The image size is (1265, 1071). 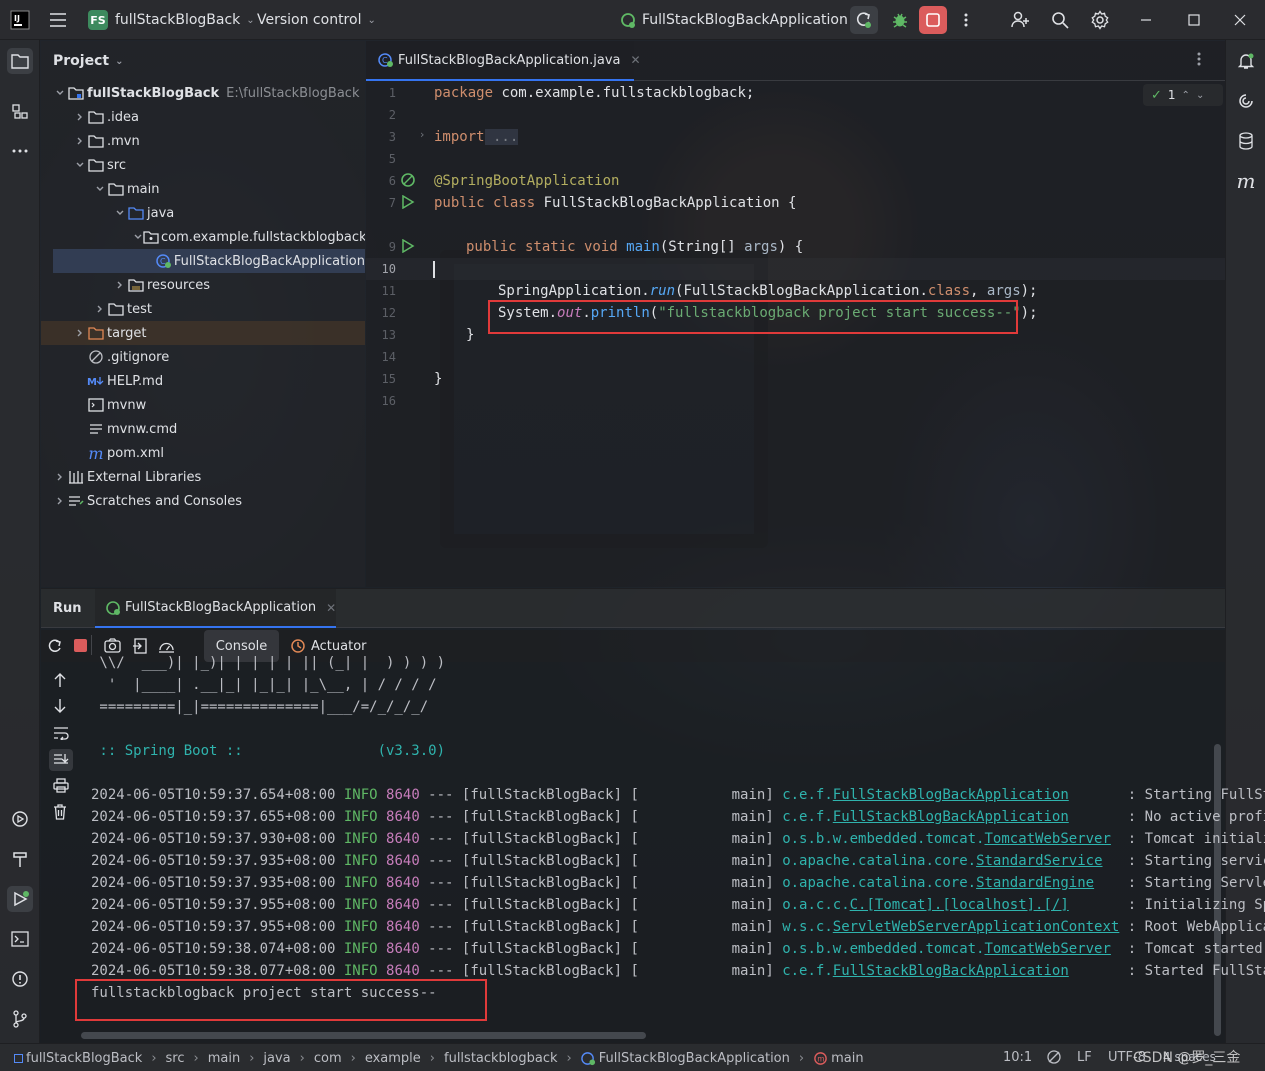 What do you see at coordinates (20, 1019) in the screenshot?
I see `git-tool-icon` at bounding box center [20, 1019].